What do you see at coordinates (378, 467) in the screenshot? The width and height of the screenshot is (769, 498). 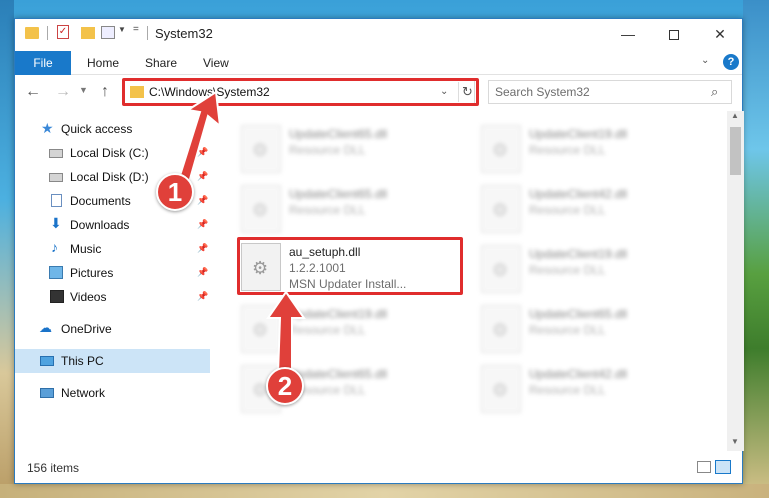 I see `status-bar: 156 items` at bounding box center [378, 467].